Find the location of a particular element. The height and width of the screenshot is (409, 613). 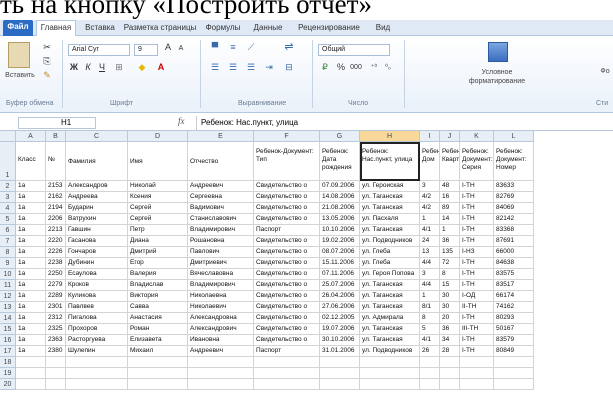

column-header-i: I is located at coordinates (430, 136).